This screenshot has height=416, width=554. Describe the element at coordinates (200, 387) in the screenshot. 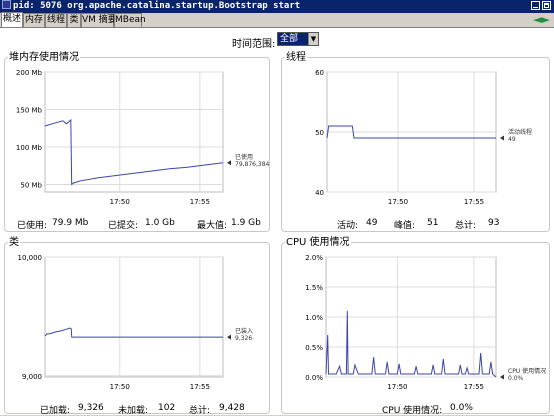

I see `classes-x-tick-label: 17:55` at that location.